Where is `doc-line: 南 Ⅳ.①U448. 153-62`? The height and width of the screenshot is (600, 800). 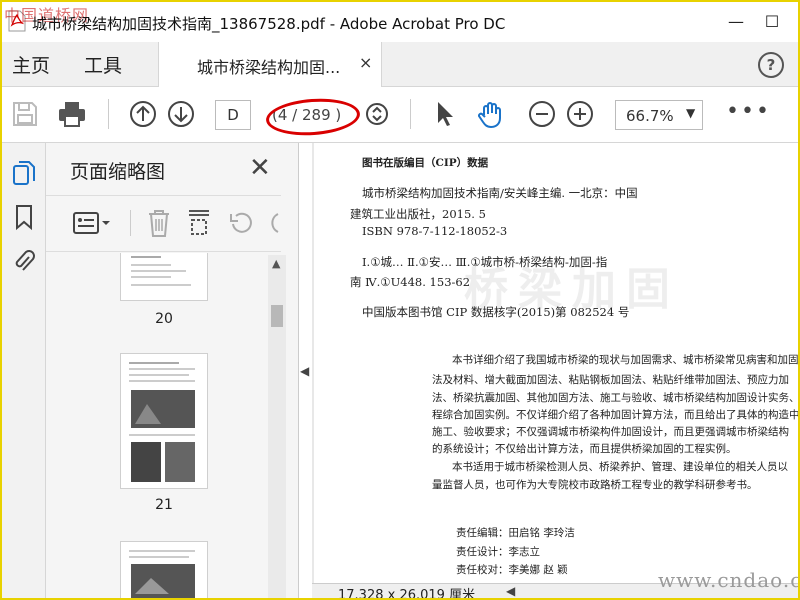
doc-line: 南 Ⅳ.①U448. 153-62 is located at coordinates (410, 282).